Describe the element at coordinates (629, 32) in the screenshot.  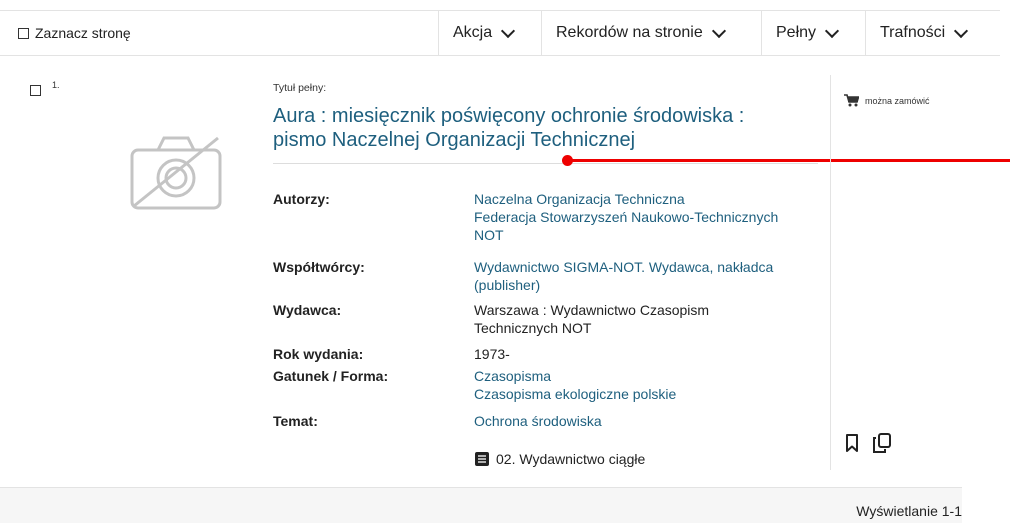
I see `records-per-page-label: Rekordów na stronie` at that location.